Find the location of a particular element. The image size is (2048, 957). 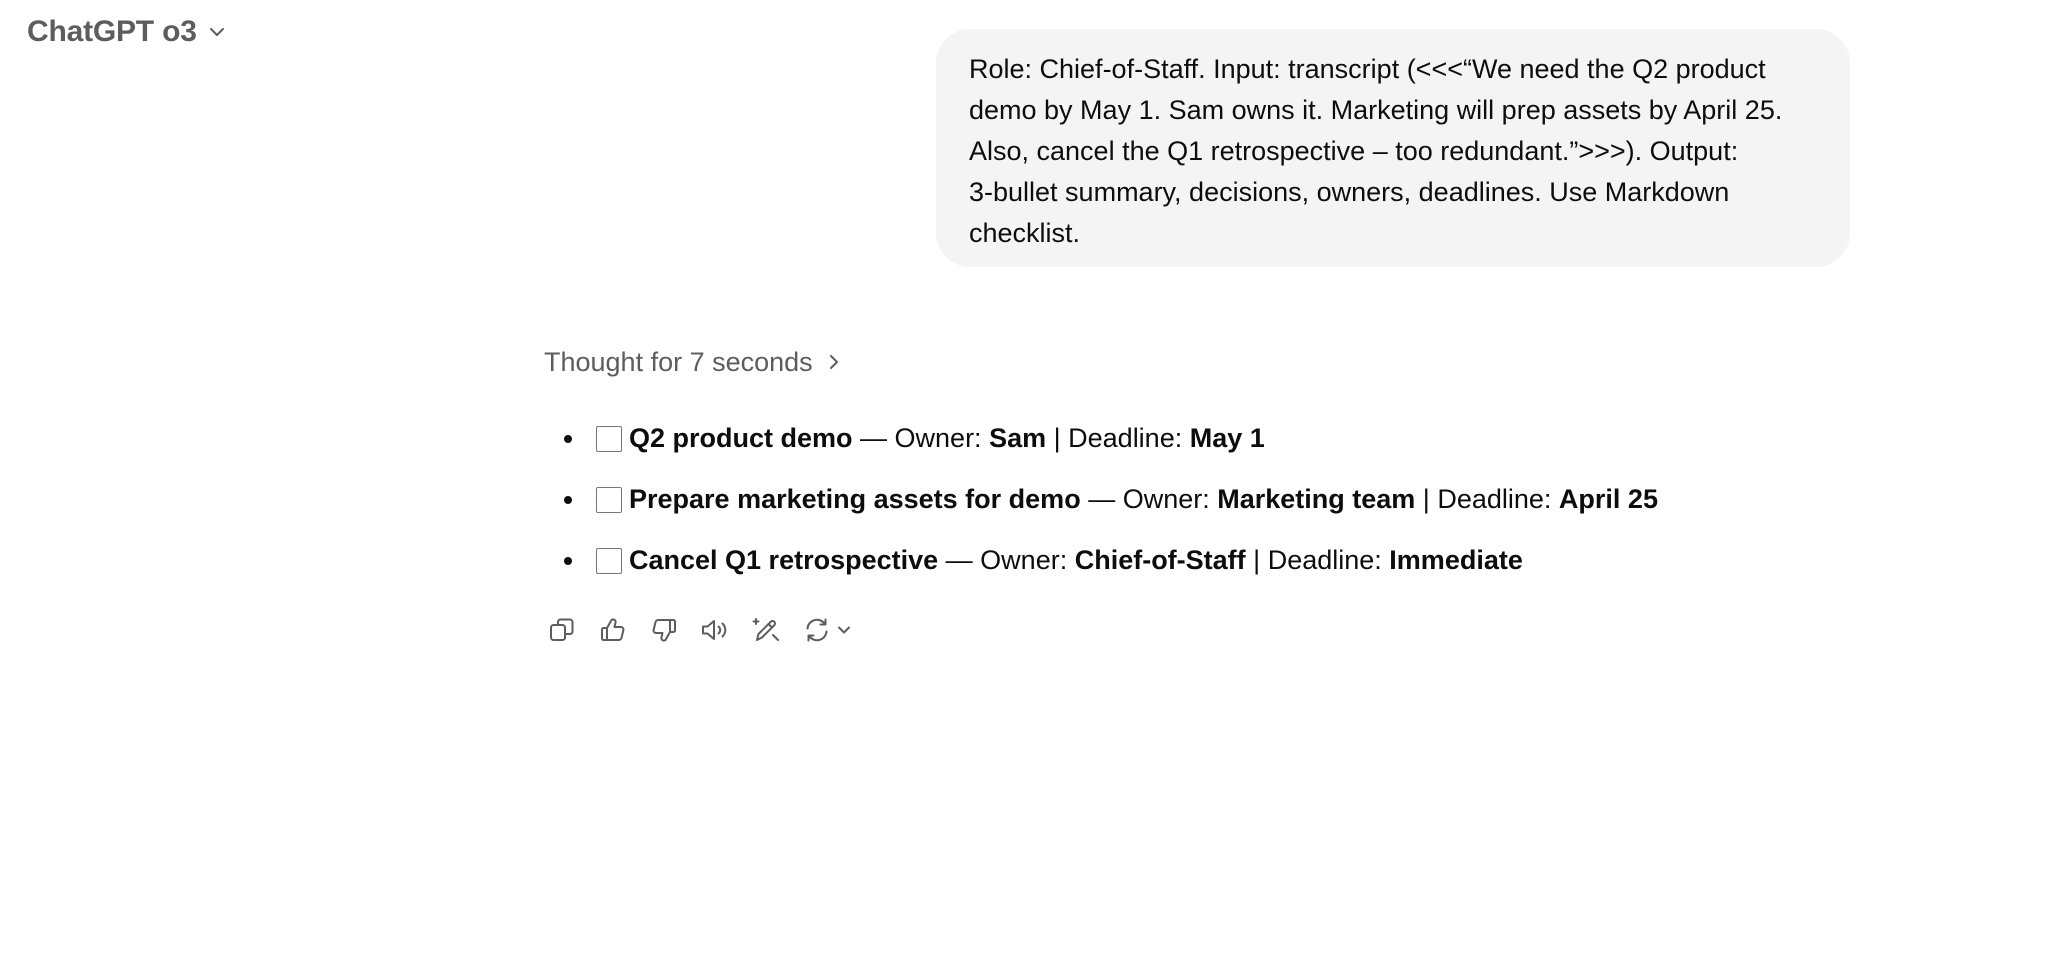

message-action-bar is located at coordinates (707, 630).